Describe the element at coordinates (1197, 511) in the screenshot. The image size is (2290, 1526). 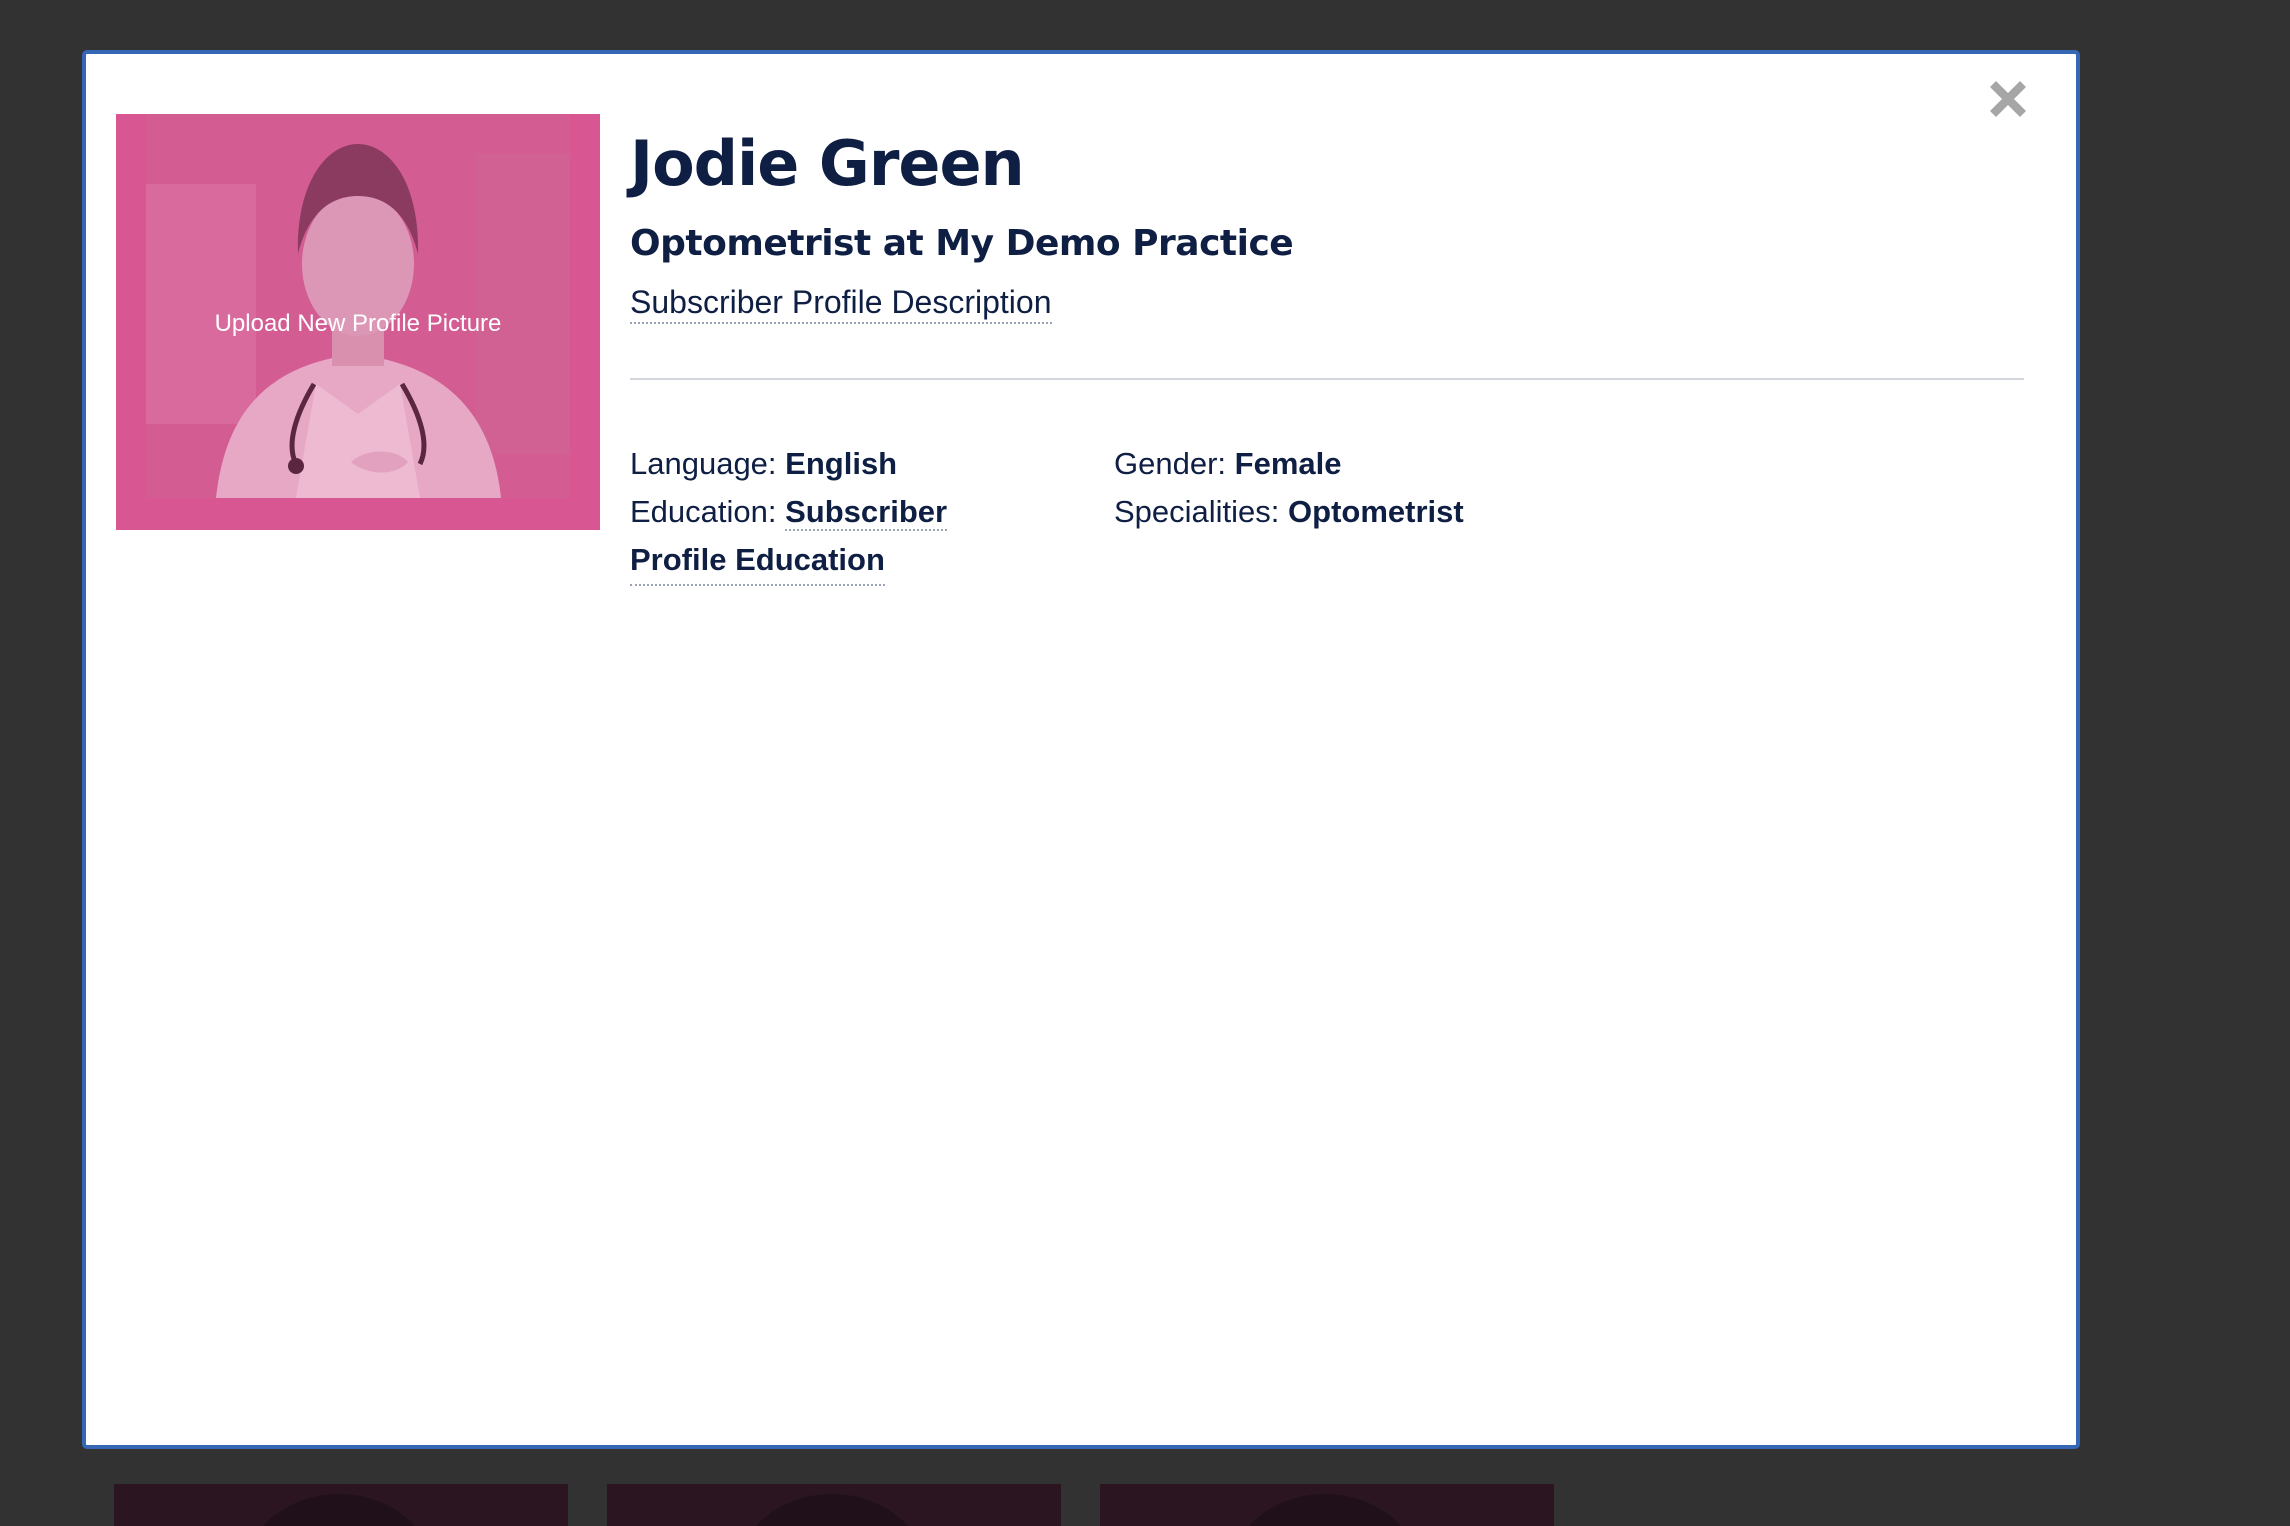
I see `specialities-label: Specialities:` at that location.